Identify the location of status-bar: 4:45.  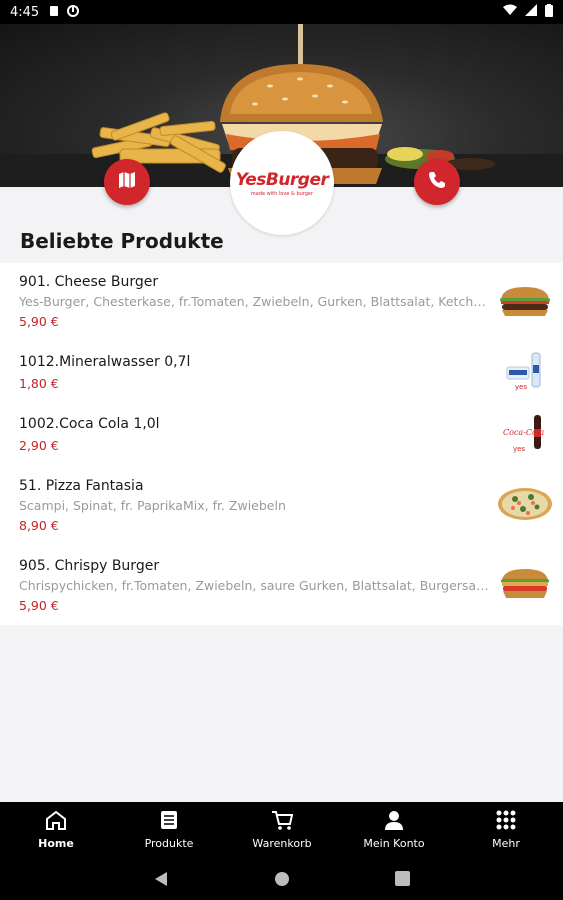
(281, 12).